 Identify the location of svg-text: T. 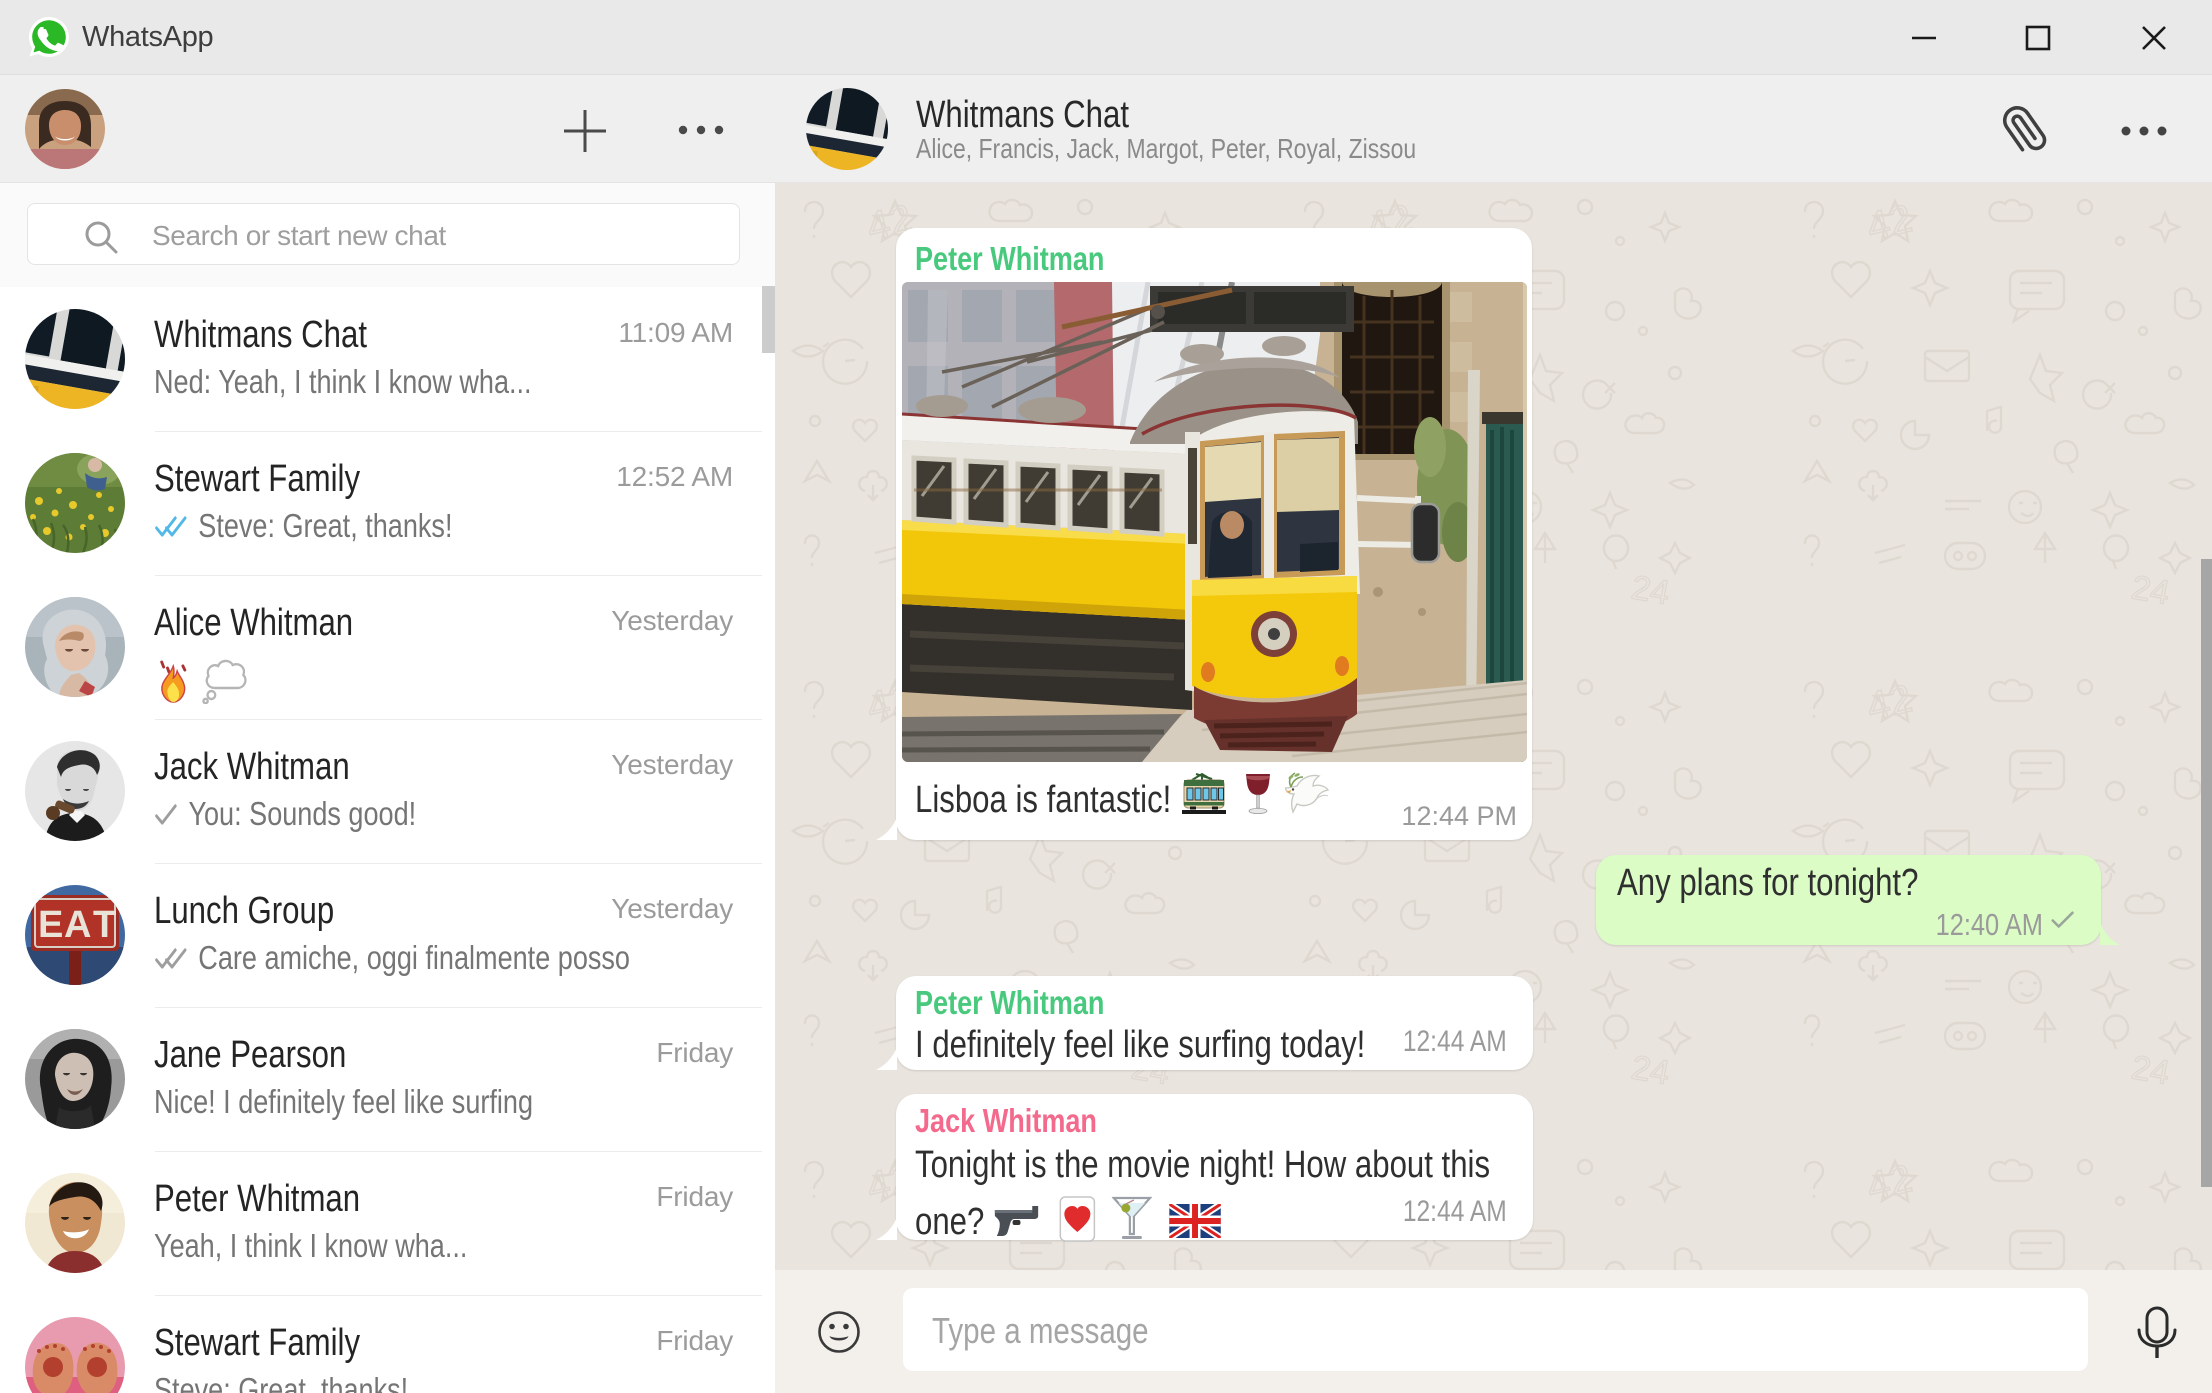
(104, 925).